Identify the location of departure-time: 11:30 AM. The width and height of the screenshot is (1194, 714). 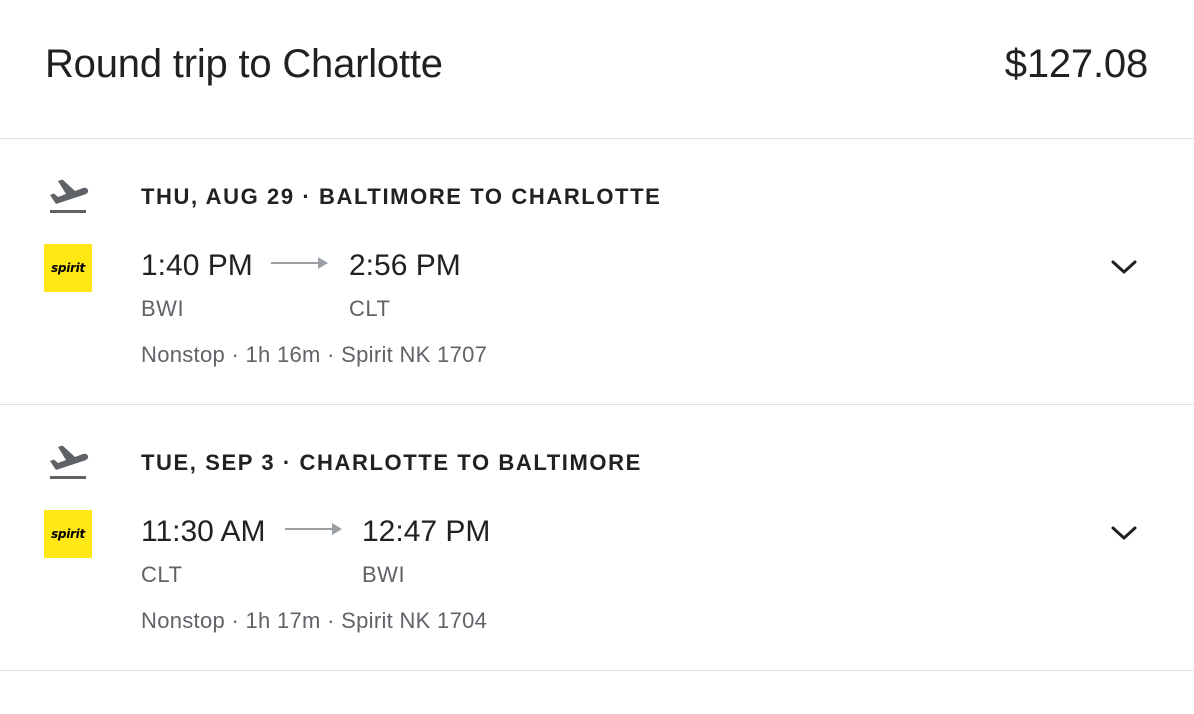
(203, 531).